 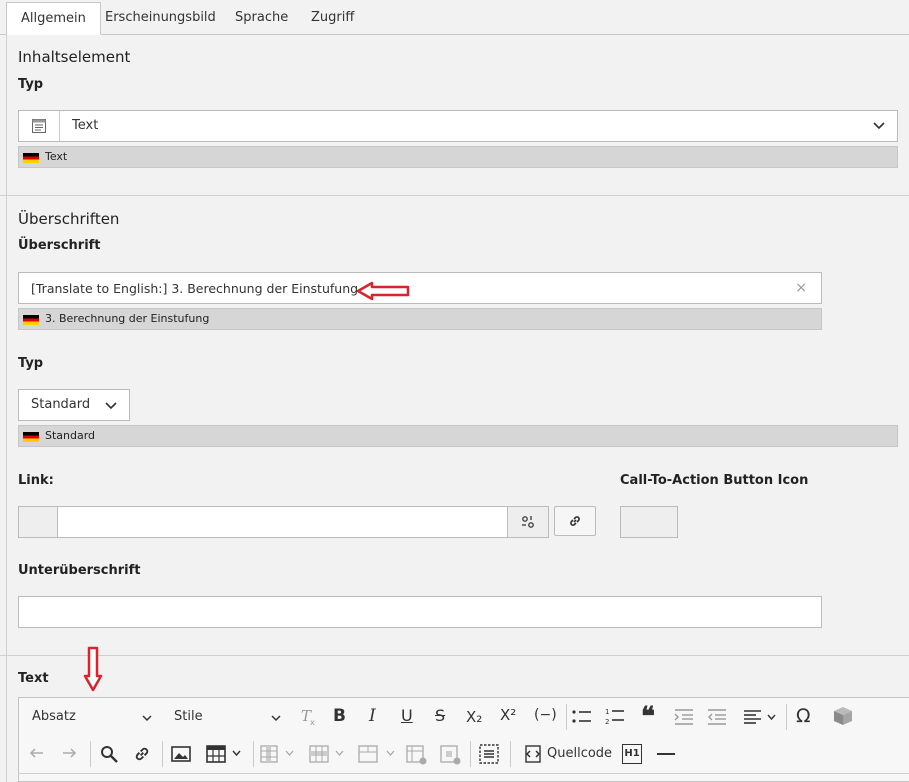 I want to click on svg-text: x, so click(x=312, y=722).